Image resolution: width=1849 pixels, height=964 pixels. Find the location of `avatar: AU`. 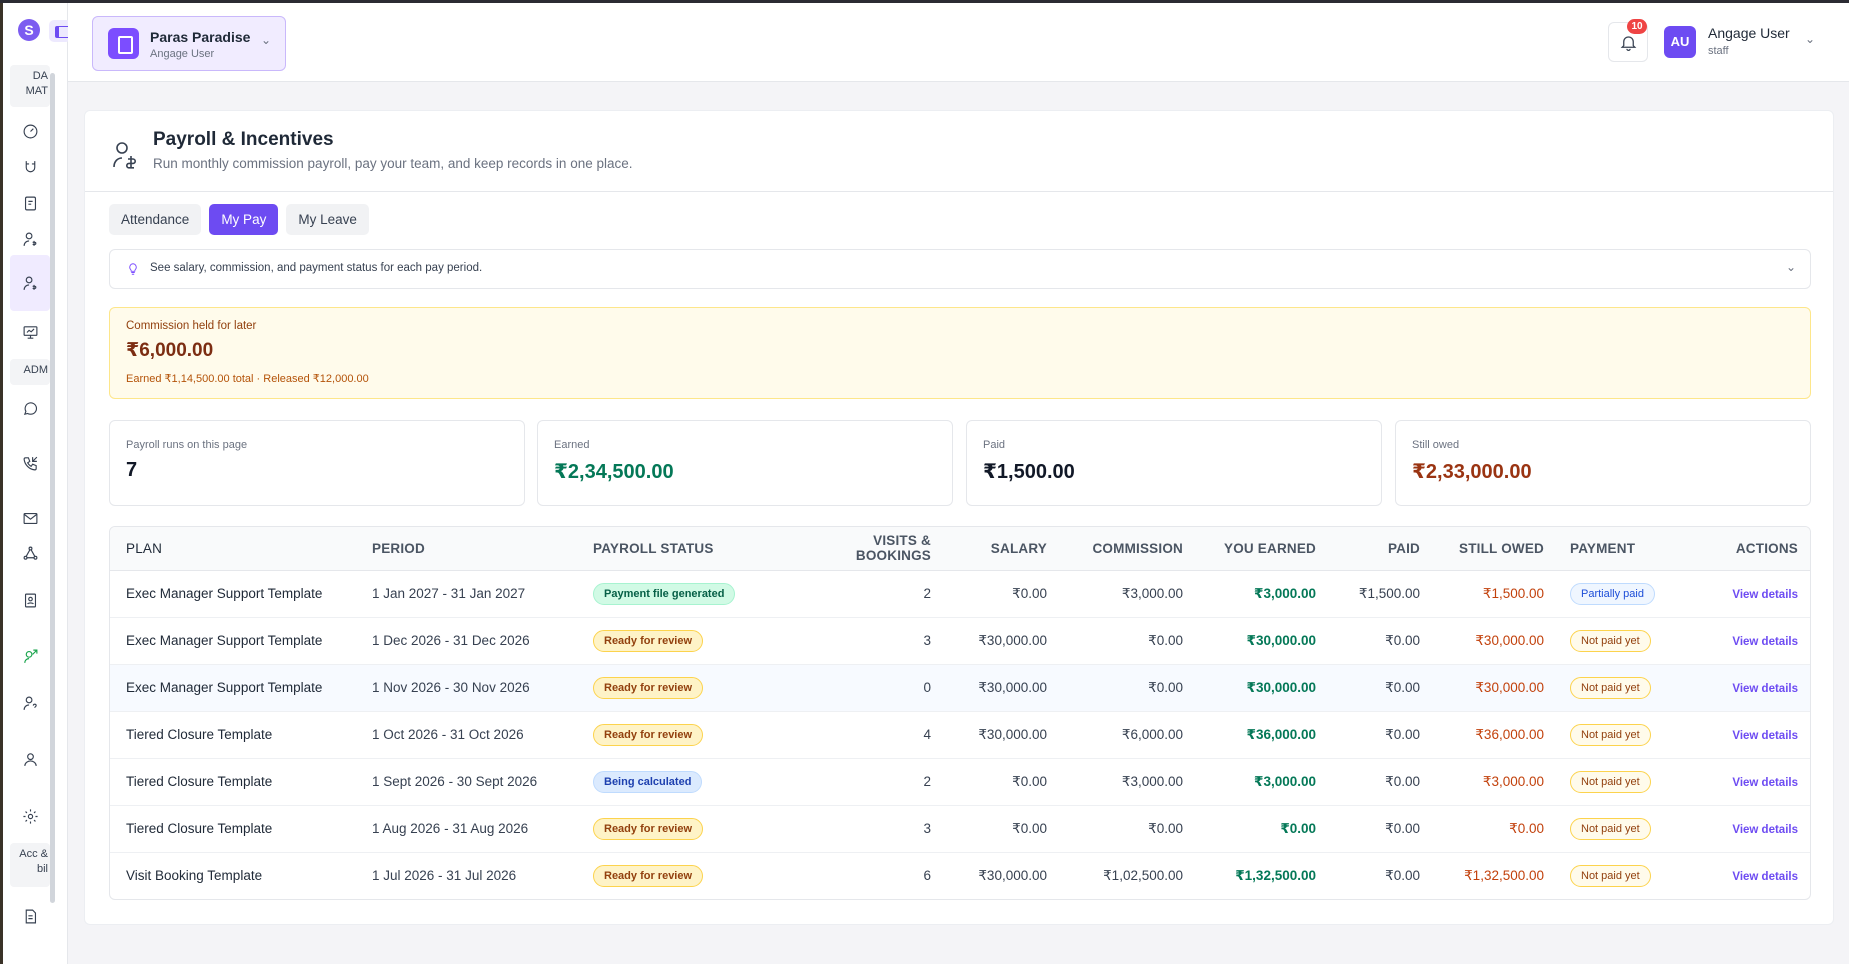

avatar: AU is located at coordinates (1680, 42).